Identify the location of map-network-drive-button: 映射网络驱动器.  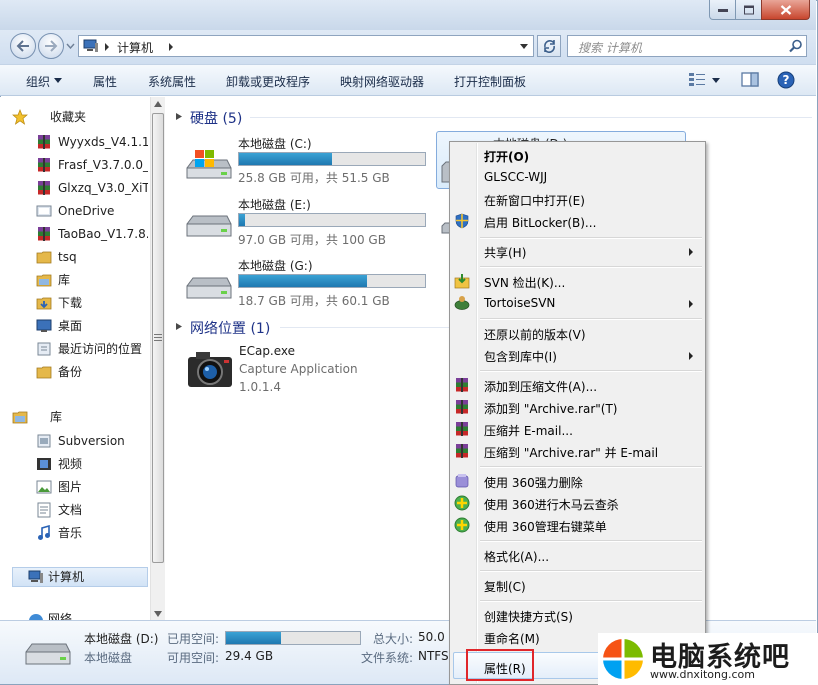
(382, 81).